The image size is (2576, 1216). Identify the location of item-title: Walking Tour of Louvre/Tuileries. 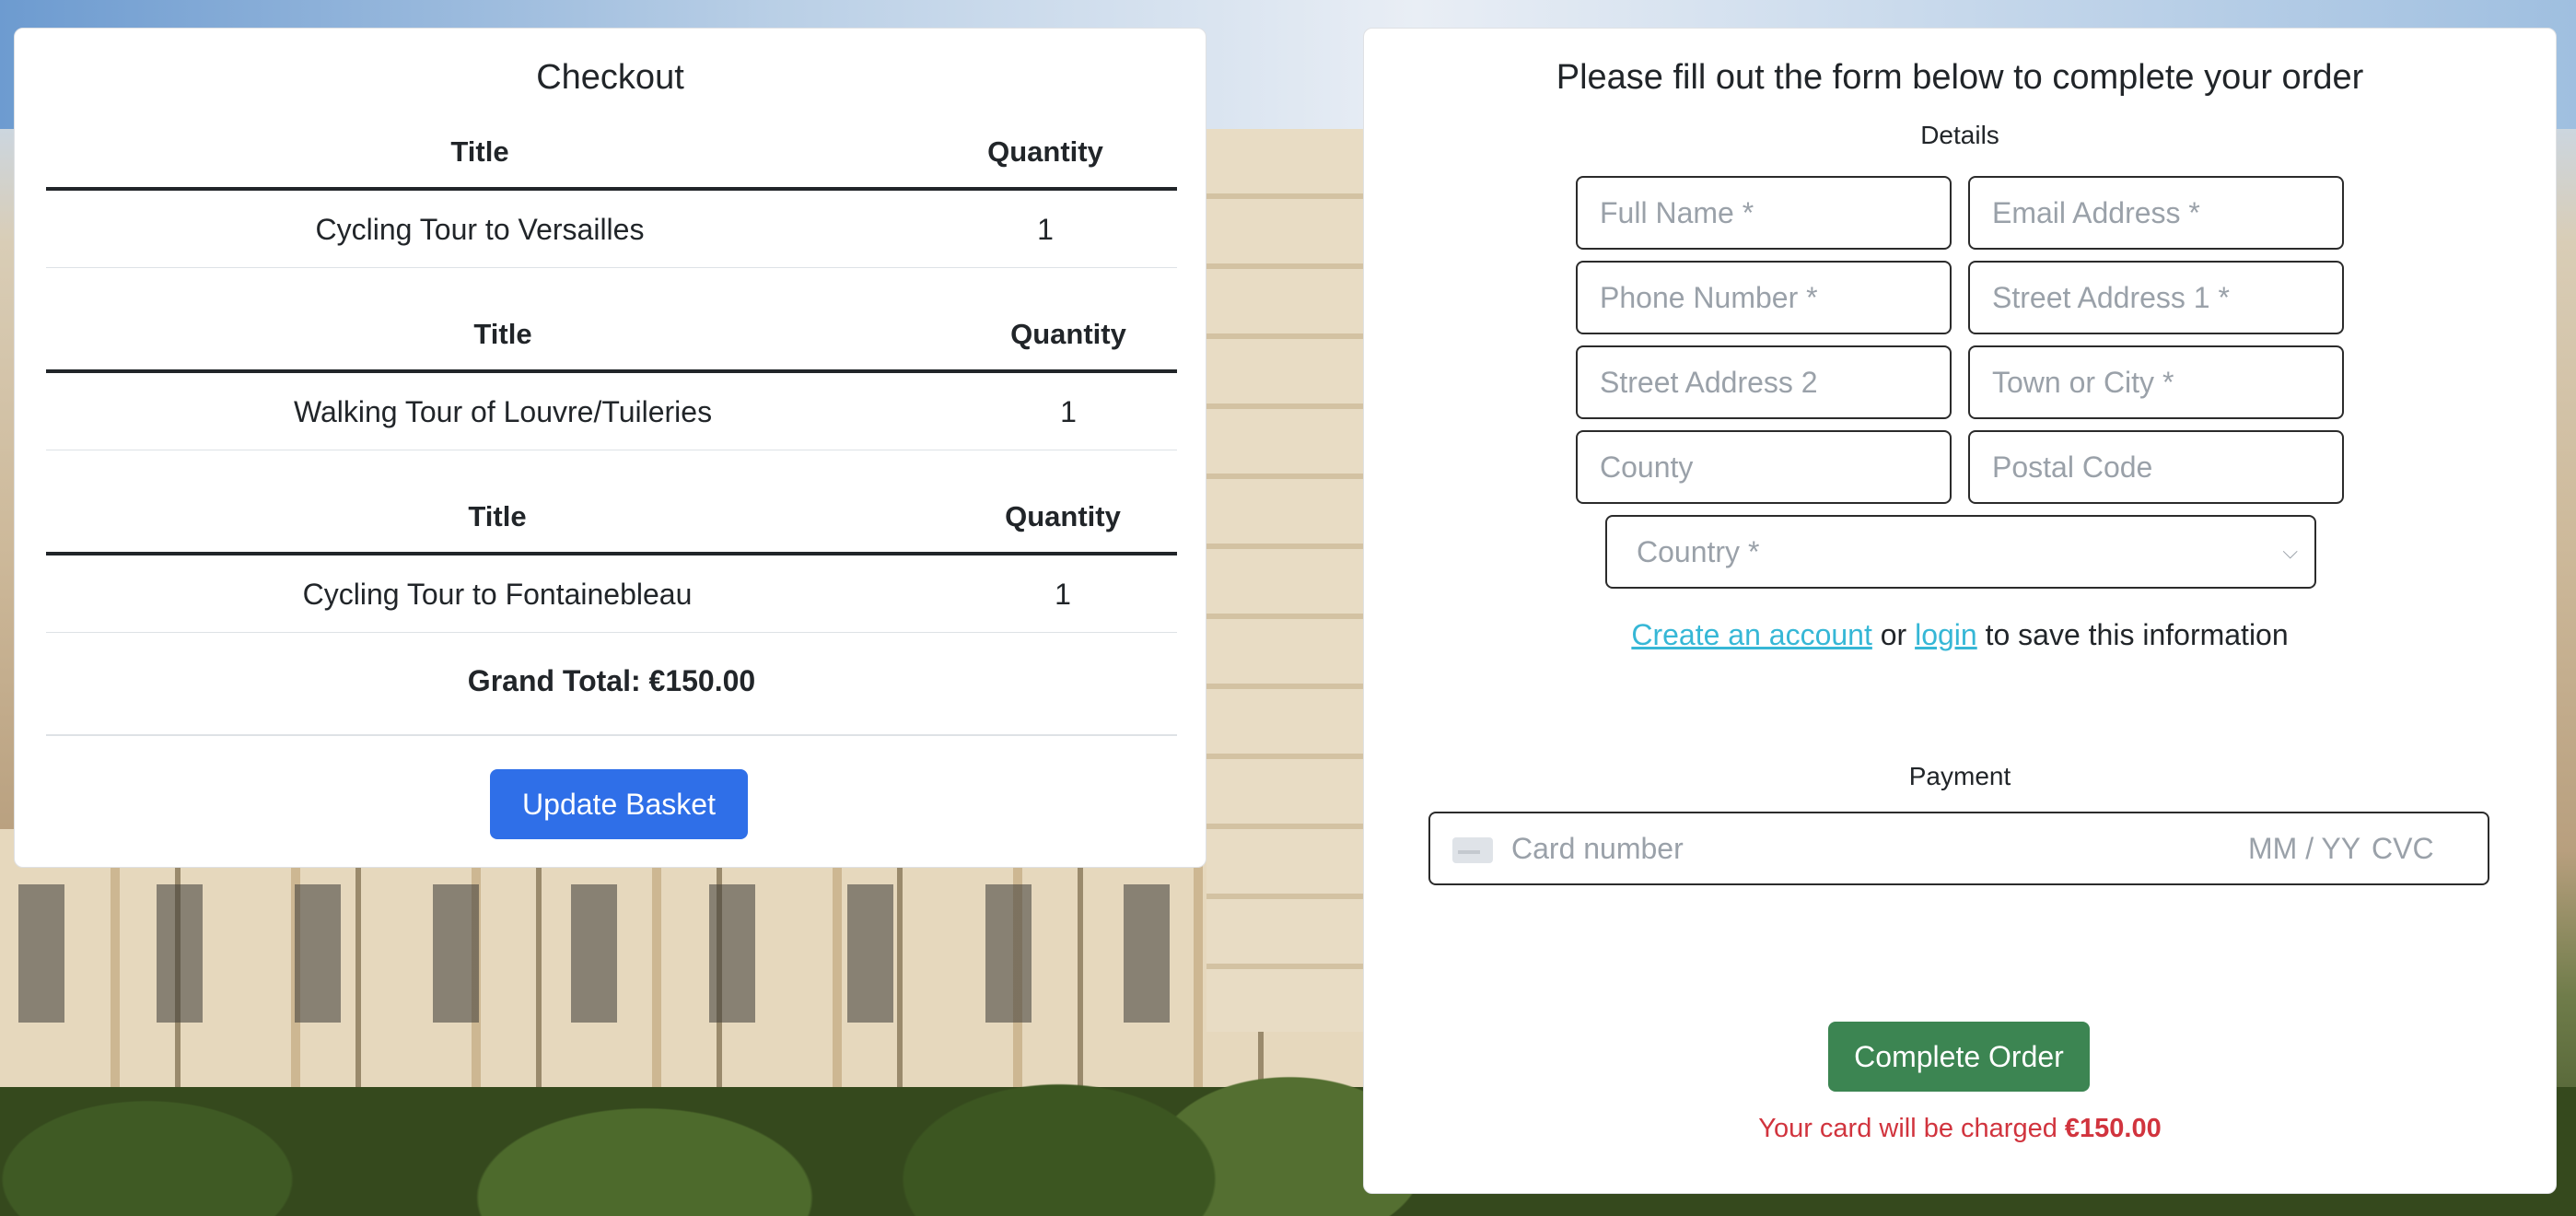
(503, 412).